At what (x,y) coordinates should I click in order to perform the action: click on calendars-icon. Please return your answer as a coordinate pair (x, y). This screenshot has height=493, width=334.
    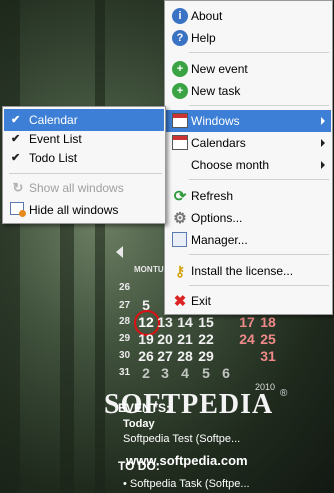
    Looking at the image, I should click on (180, 142).